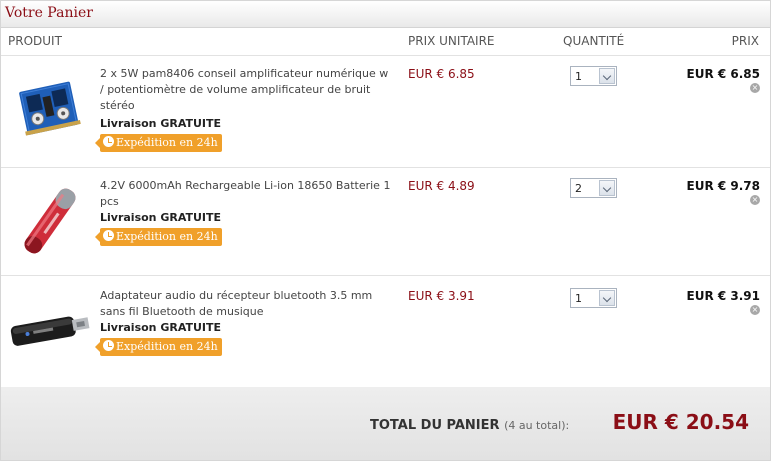  Describe the element at coordinates (441, 186) in the screenshot. I see `unit-price: EUR € 4.89` at that location.